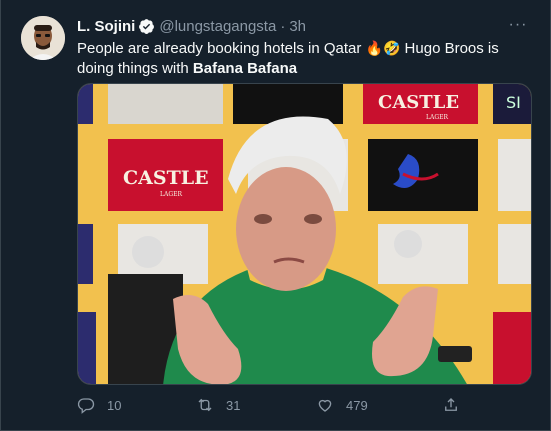 The width and height of the screenshot is (551, 431). Describe the element at coordinates (205, 405) in the screenshot. I see `retweet-icon` at that location.